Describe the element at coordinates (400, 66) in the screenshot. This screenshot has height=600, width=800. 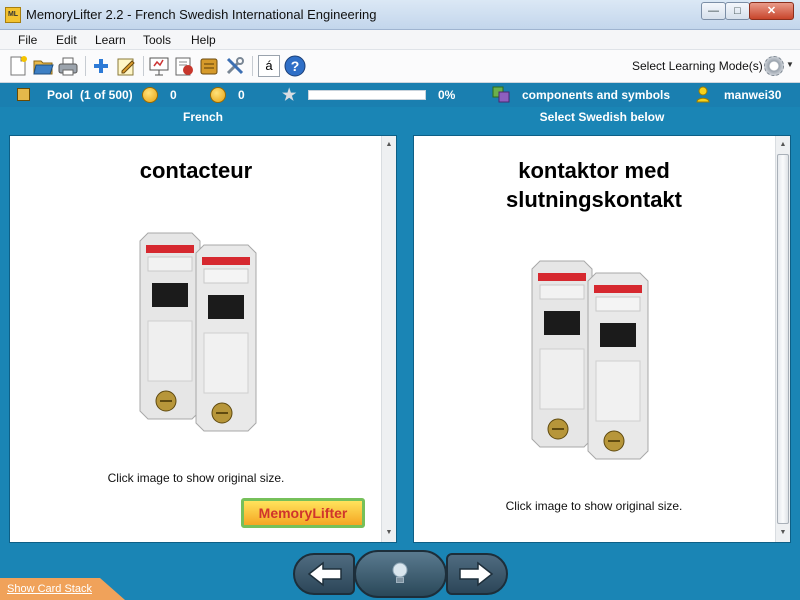
I see `toolbar: á ? Select Learning Mode(s) ▼` at that location.